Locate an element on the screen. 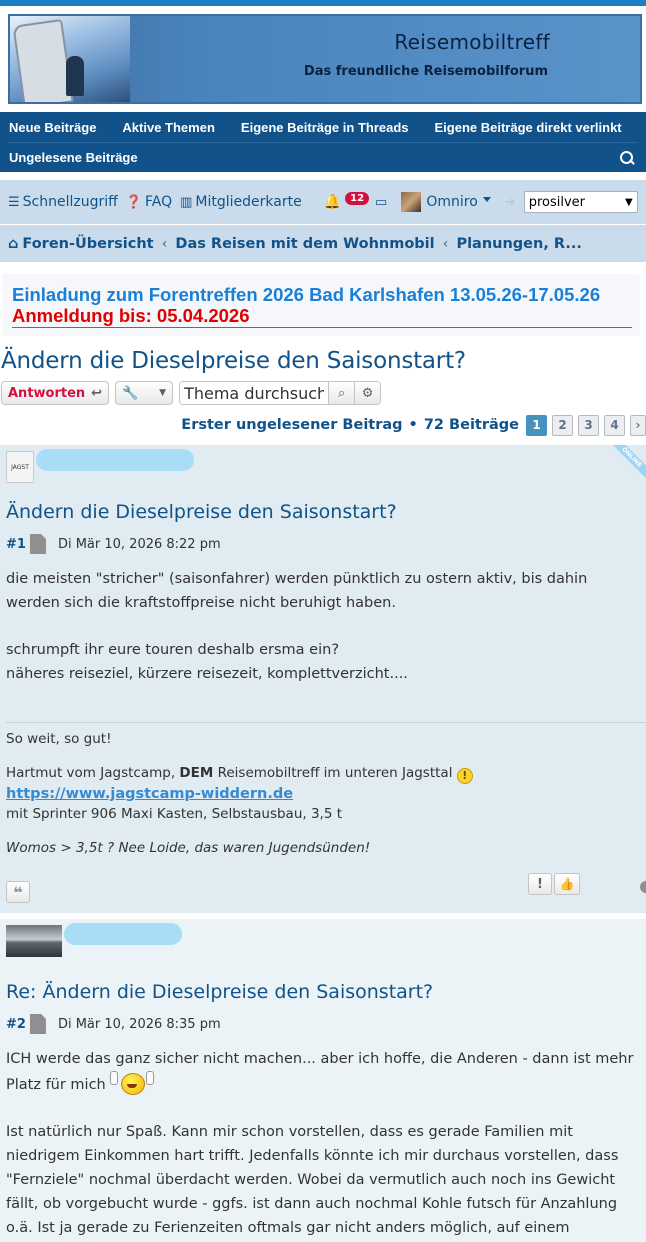 Image resolution: width=646 pixels, height=1242 pixels. announcement-deadline: Anmeldung bis: 05.04.2026 is located at coordinates (131, 315).